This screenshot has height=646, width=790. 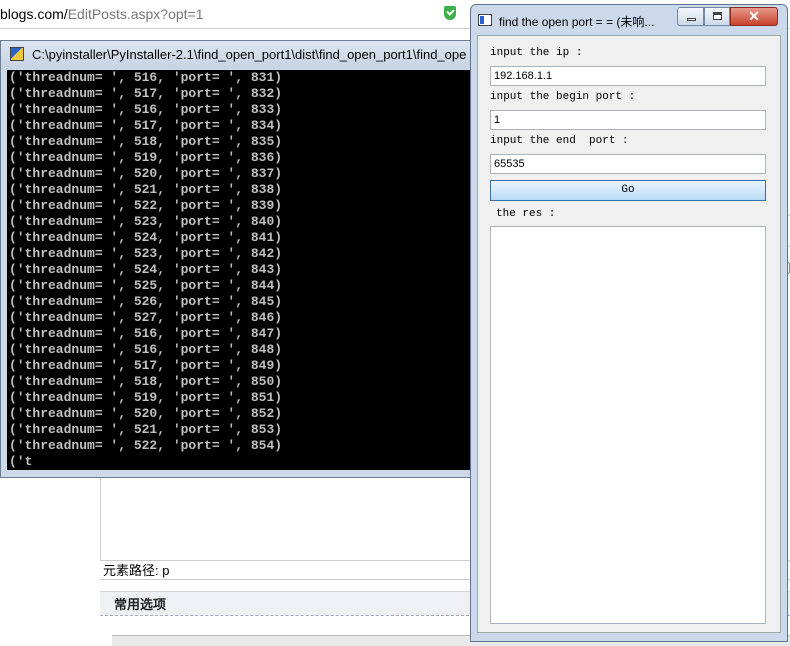 I want to click on console-line: ('threadnum= ', 518, 'port= ', 835), so click(x=146, y=141).